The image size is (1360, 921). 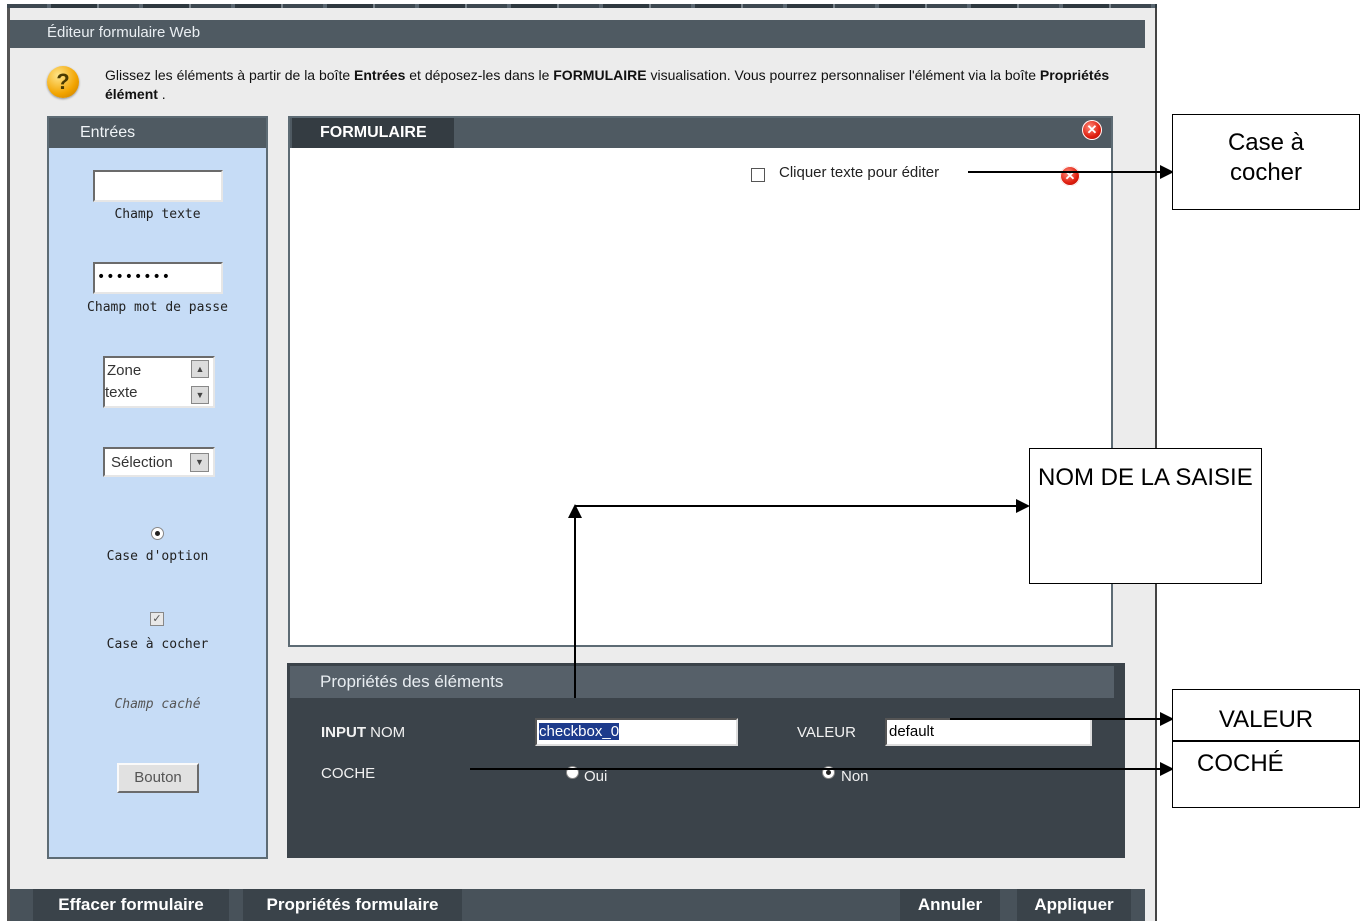 I want to click on name-input-value: checkbox_0, so click(x=579, y=731).